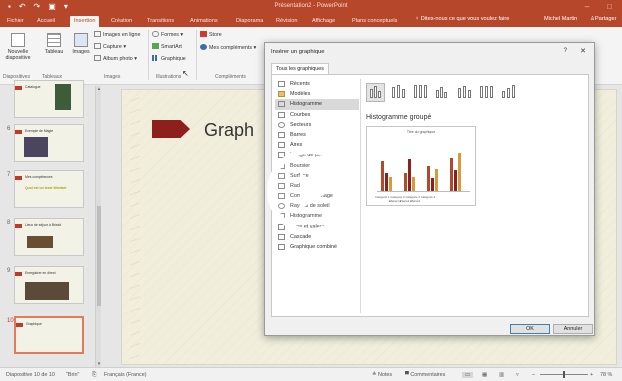  What do you see at coordinates (468, 375) in the screenshot?
I see `normal-view-icon: ▭` at bounding box center [468, 375].